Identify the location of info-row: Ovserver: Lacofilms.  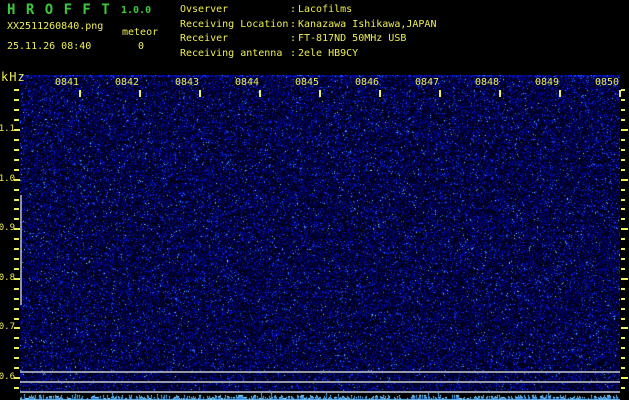
(308, 11).